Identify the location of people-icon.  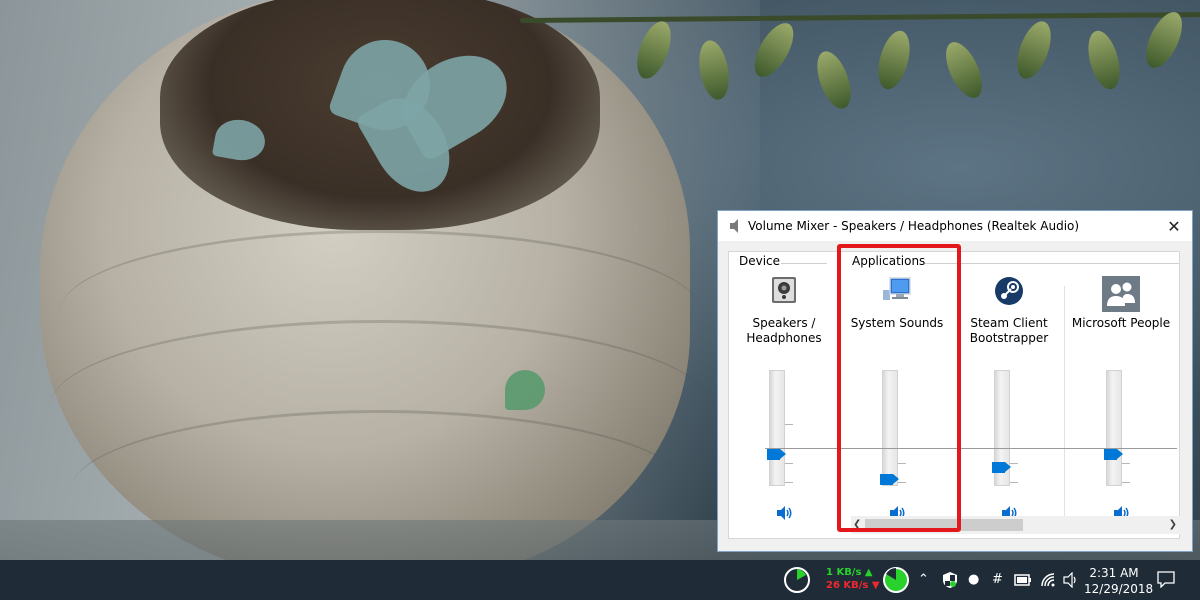
(1121, 294).